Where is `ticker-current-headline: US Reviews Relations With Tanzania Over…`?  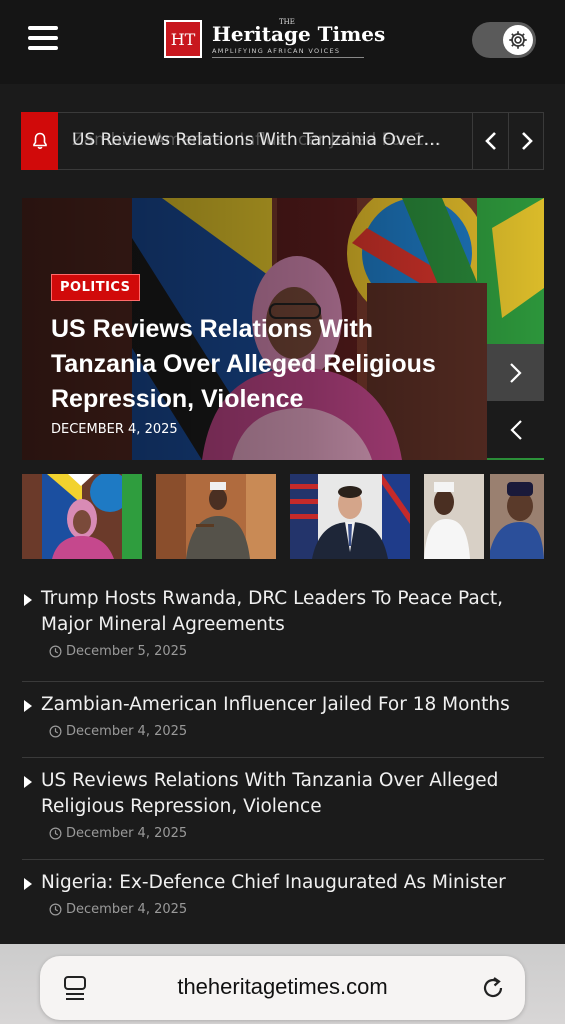 ticker-current-headline: US Reviews Relations With Tanzania Over… is located at coordinates (256, 140).